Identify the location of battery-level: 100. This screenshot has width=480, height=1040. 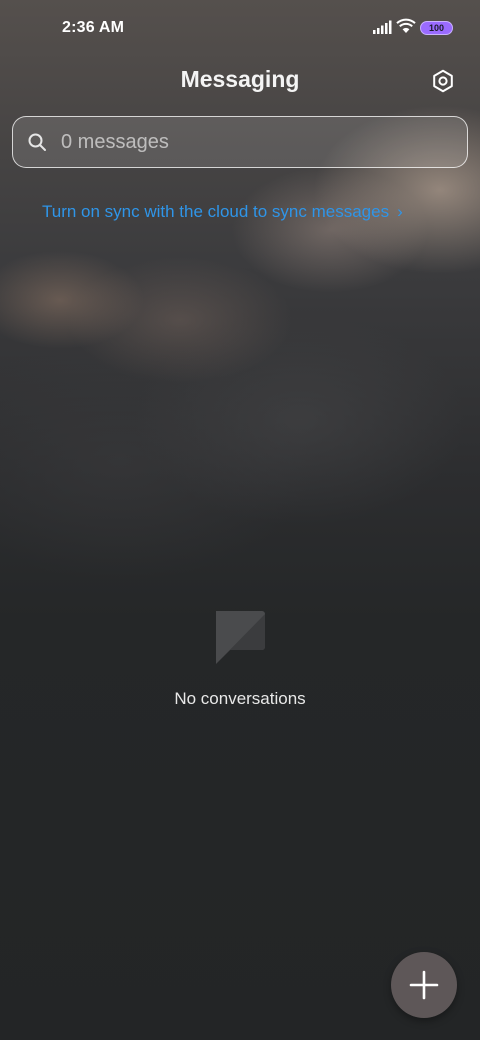
(436, 28).